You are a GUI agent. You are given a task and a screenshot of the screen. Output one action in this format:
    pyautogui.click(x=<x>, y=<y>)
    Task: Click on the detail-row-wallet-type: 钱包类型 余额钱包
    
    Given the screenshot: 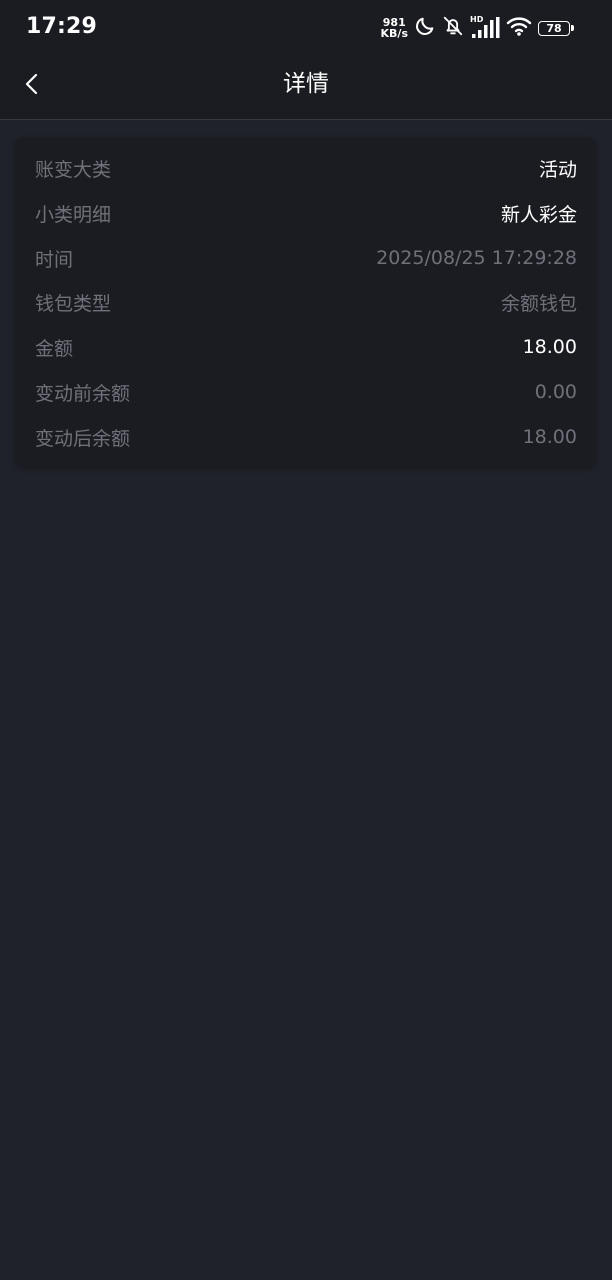 What is the action you would take?
    pyautogui.click(x=306, y=302)
    